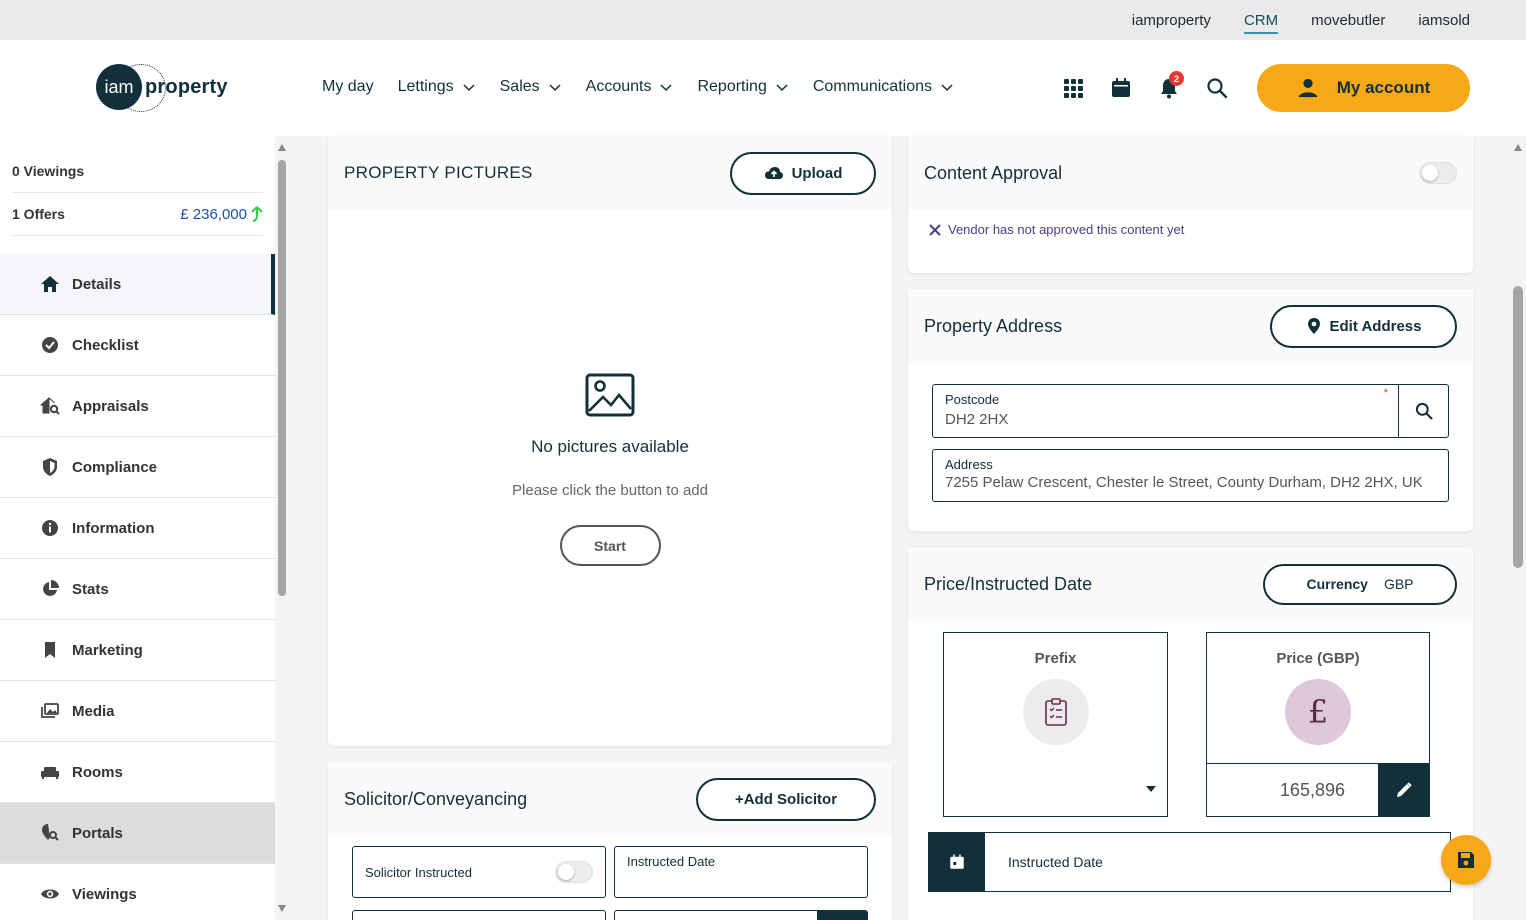 This screenshot has height=920, width=1526. I want to click on price-label: Price (GBP), so click(1318, 658).